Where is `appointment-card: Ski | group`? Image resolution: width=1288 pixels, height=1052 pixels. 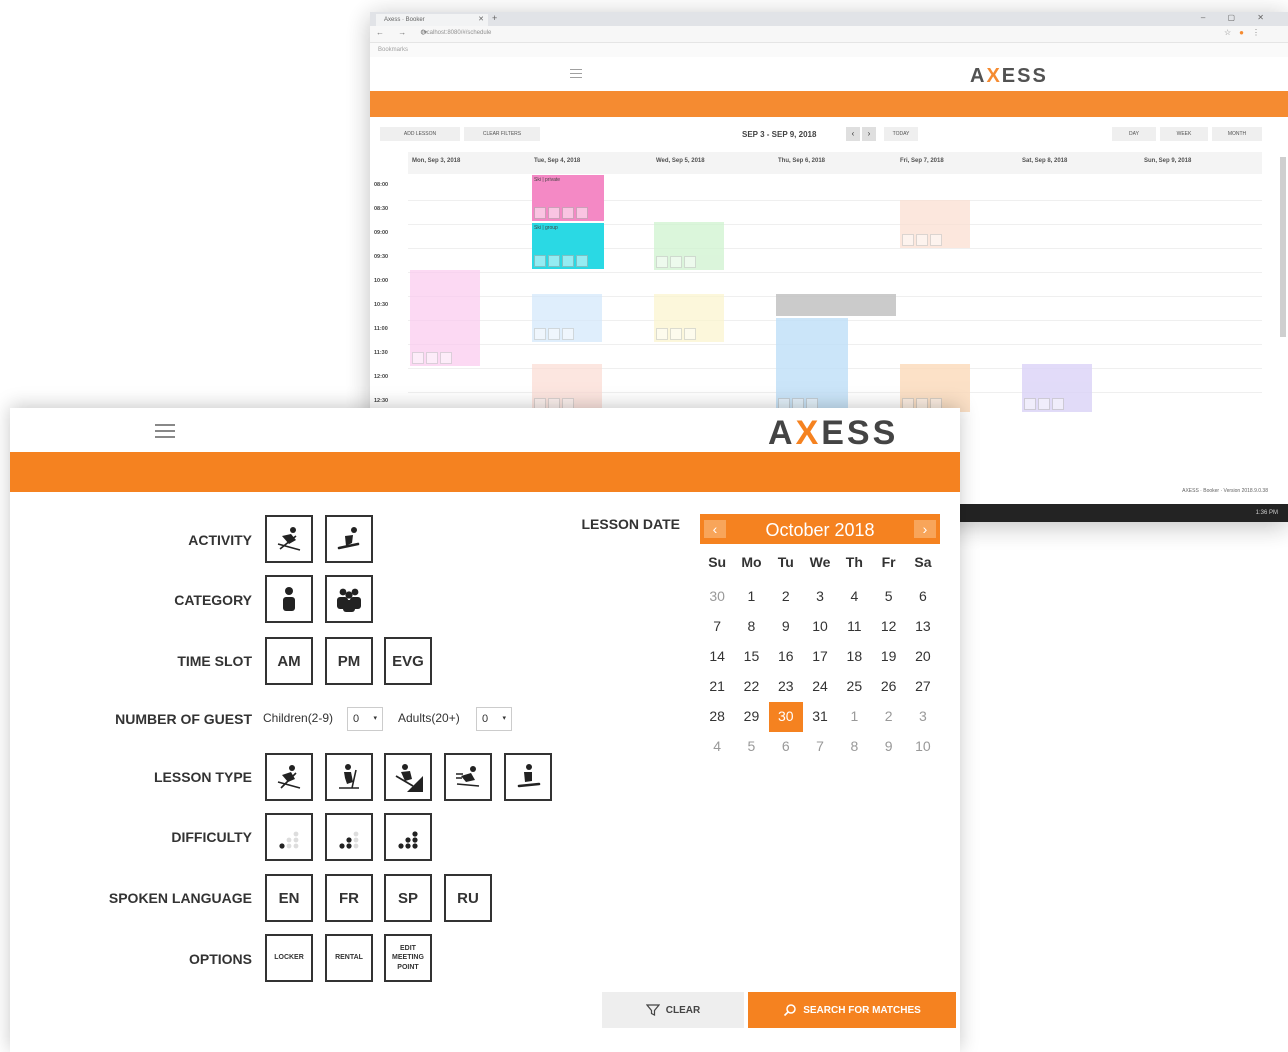
appointment-card: Ski | group is located at coordinates (568, 246).